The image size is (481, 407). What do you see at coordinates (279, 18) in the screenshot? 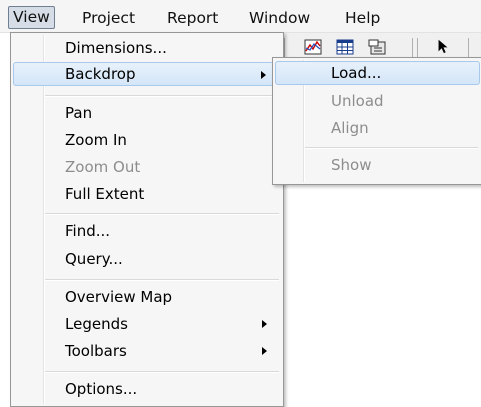
I see `menu-window: Window` at bounding box center [279, 18].